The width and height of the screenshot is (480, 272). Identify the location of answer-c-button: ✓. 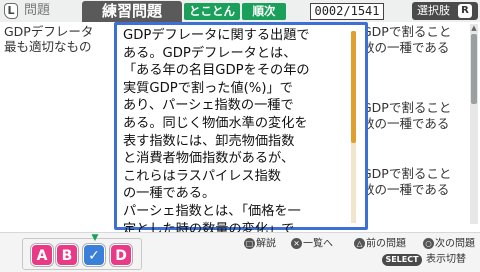
(94, 255).